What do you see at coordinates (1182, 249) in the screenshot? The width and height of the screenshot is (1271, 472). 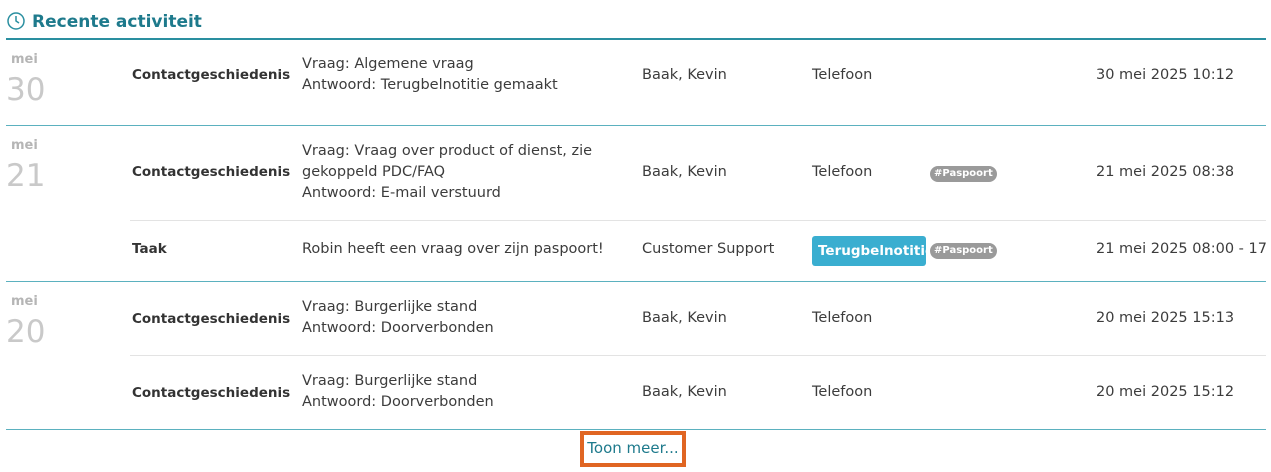 I see `activity-datetime: 21 mei 2025 08:00 - 17:00` at bounding box center [1182, 249].